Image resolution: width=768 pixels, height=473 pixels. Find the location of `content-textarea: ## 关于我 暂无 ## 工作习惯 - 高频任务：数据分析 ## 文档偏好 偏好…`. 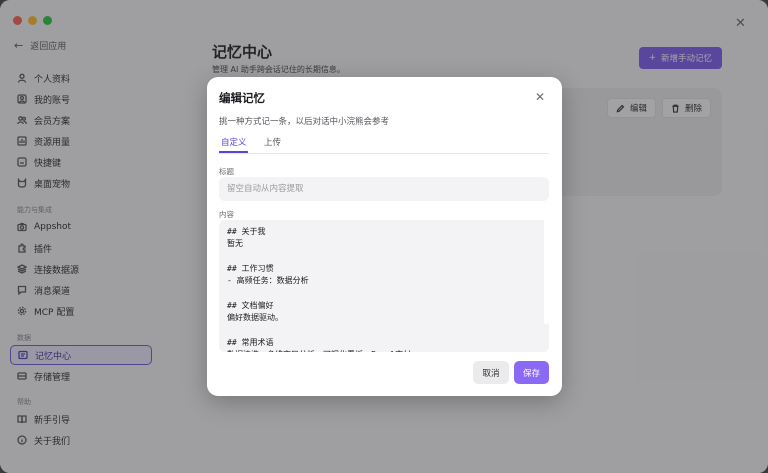

content-textarea: ## 关于我 暂无 ## 工作习惯 - 高频任务：数据分析 ## 文档偏好 偏好… is located at coordinates (384, 286).